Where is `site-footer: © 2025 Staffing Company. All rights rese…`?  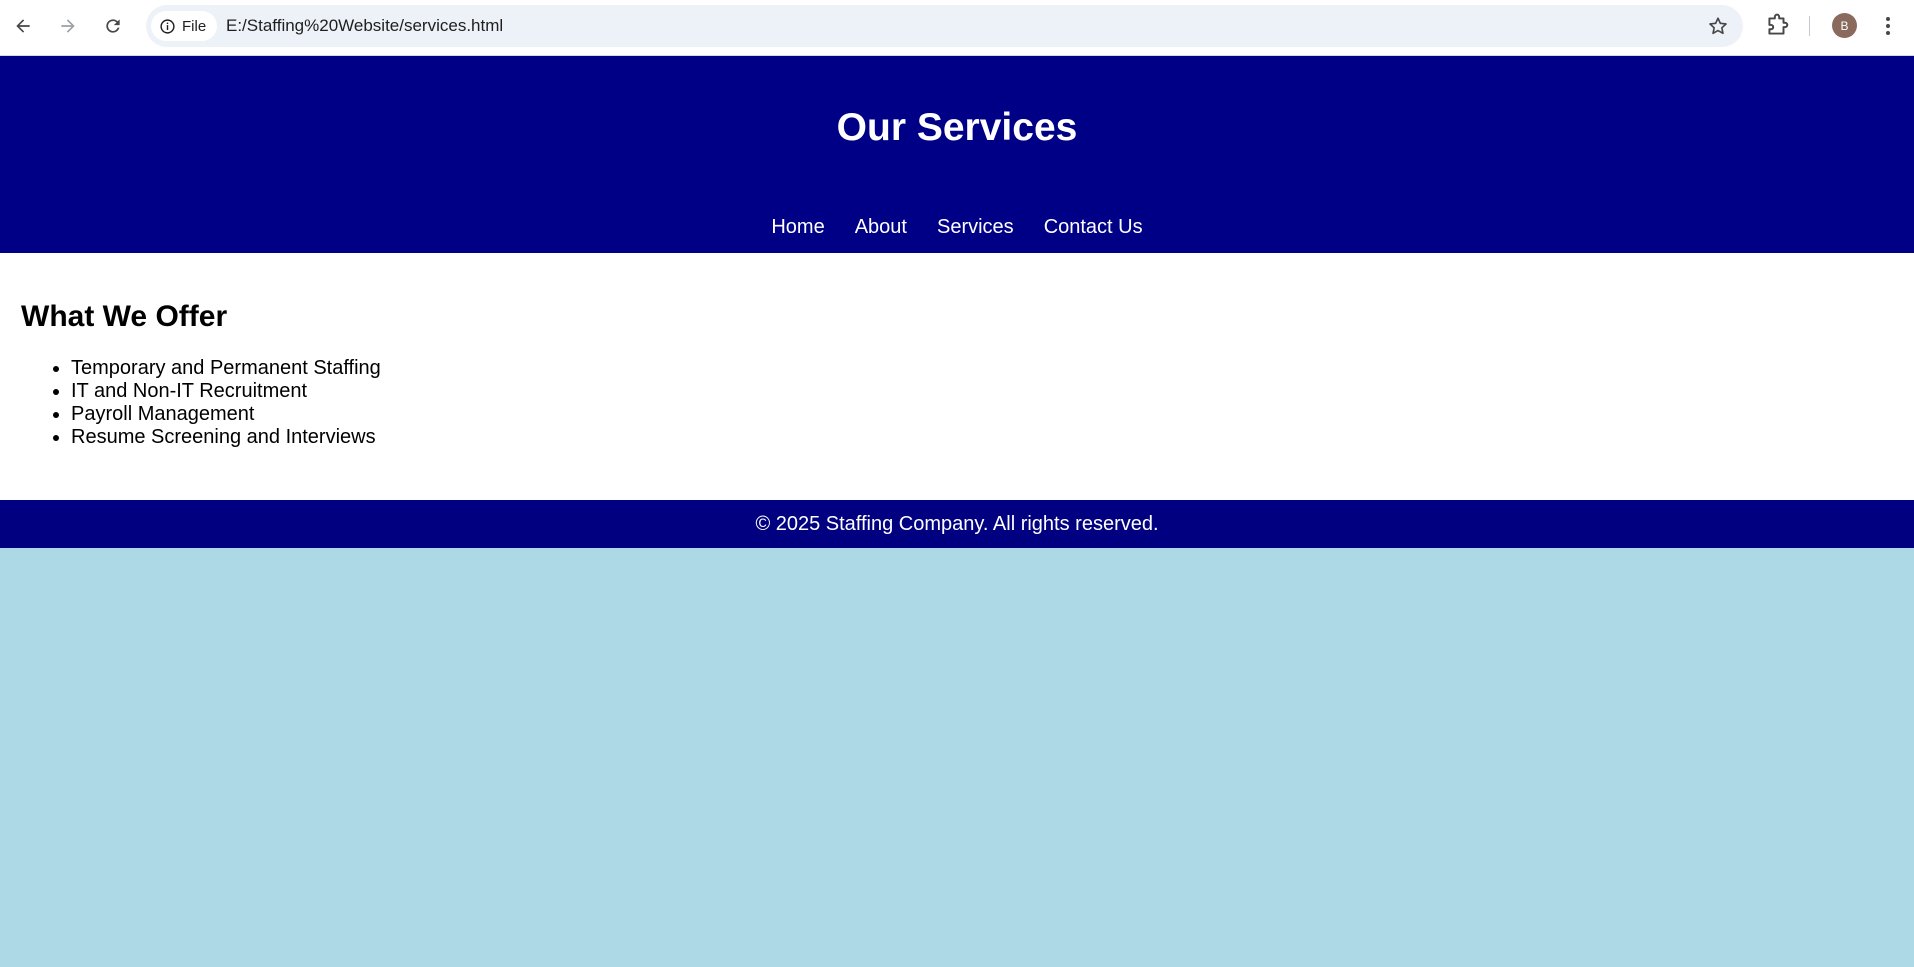
site-footer: © 2025 Staffing Company. All rights rese… is located at coordinates (957, 524).